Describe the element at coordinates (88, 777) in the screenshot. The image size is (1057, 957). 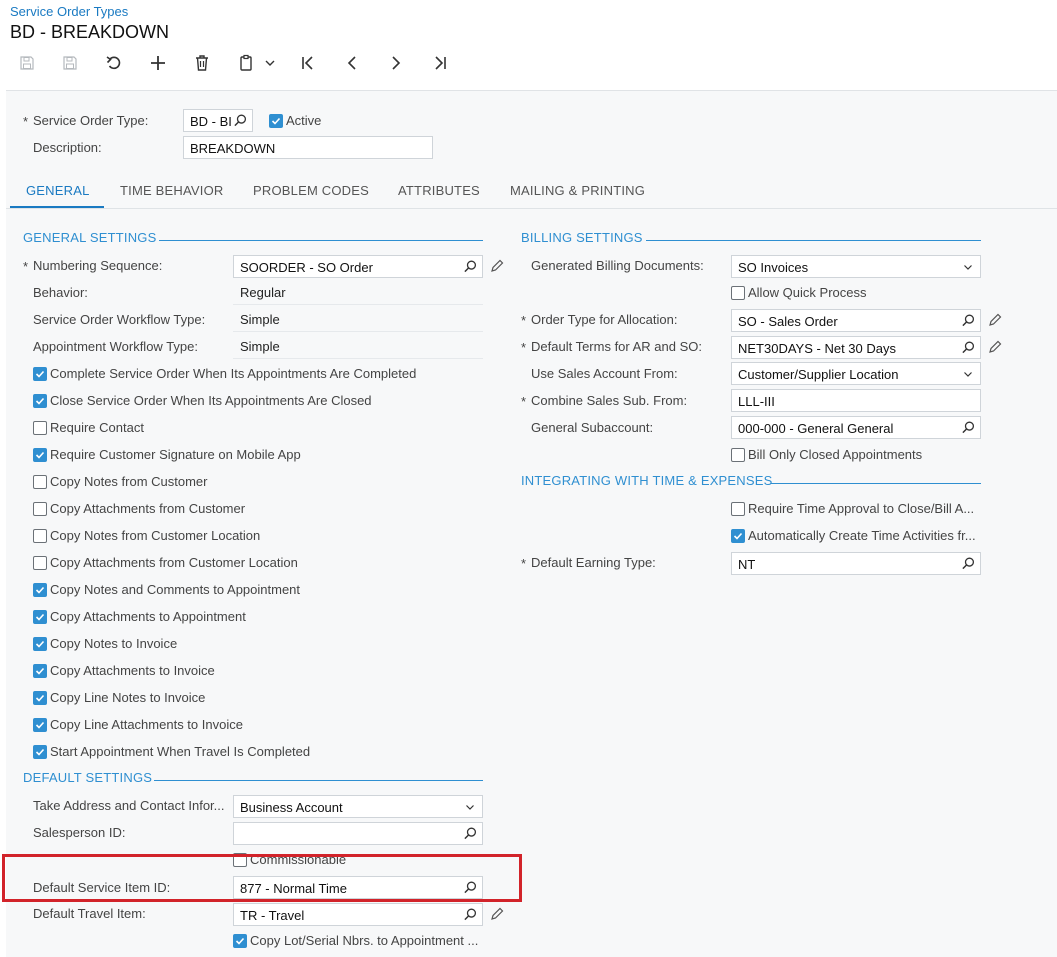
I see `default-settings-title: DEFAULT SETTINGS` at that location.